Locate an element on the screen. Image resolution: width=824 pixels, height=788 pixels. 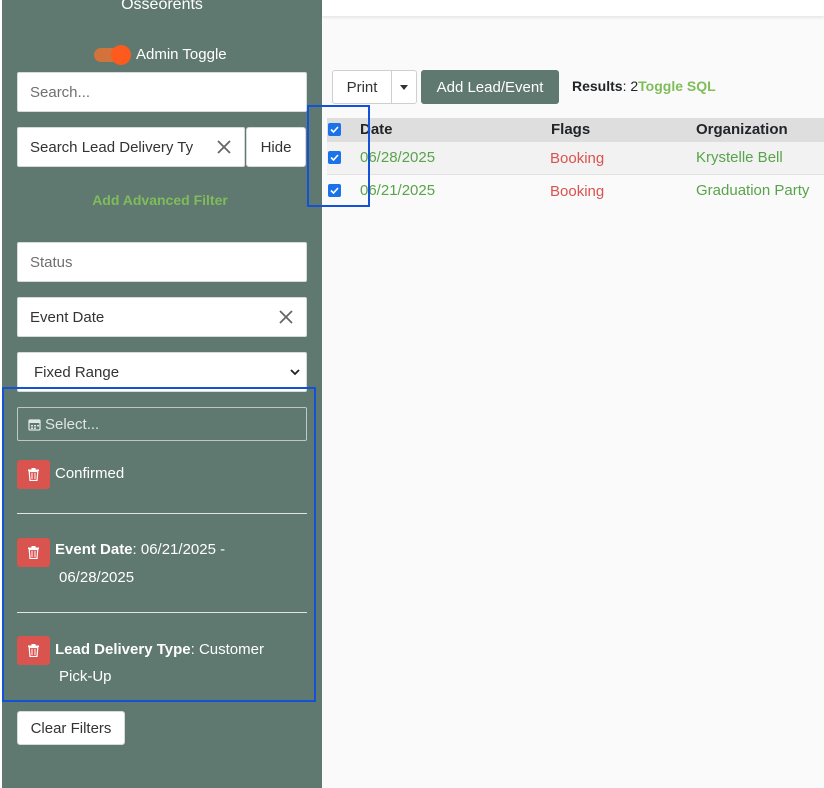
admin-toggle-label: Admin Toggle is located at coordinates (181, 54).